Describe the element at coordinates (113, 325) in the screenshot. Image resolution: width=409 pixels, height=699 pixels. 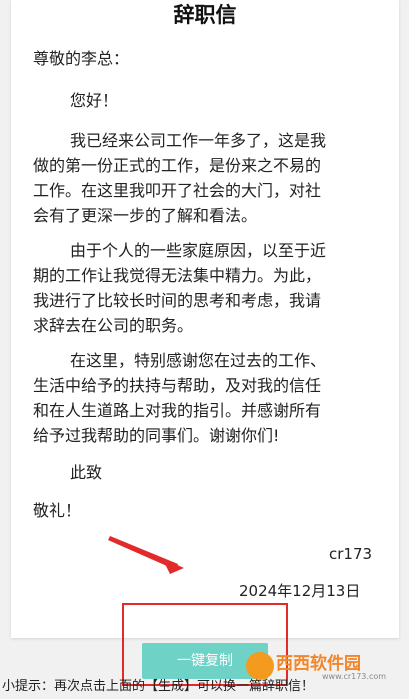
I see `paragraph-line: 求辞去在公司的职务。` at that location.